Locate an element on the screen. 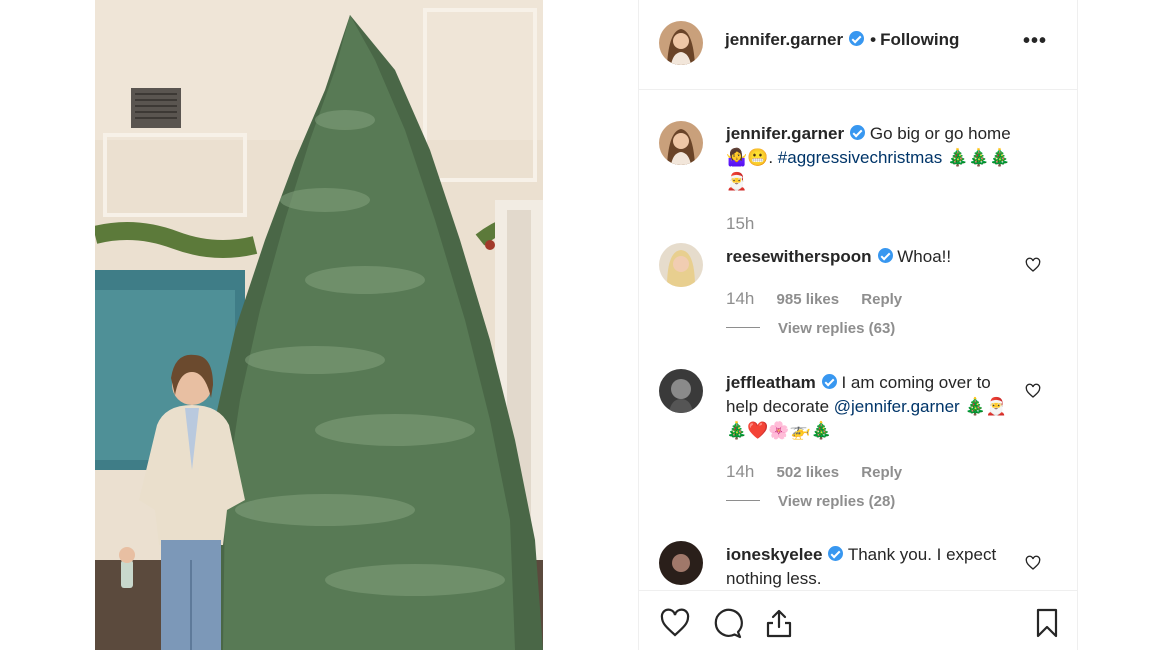  post-author-username: jennifer.garner is located at coordinates (784, 39).